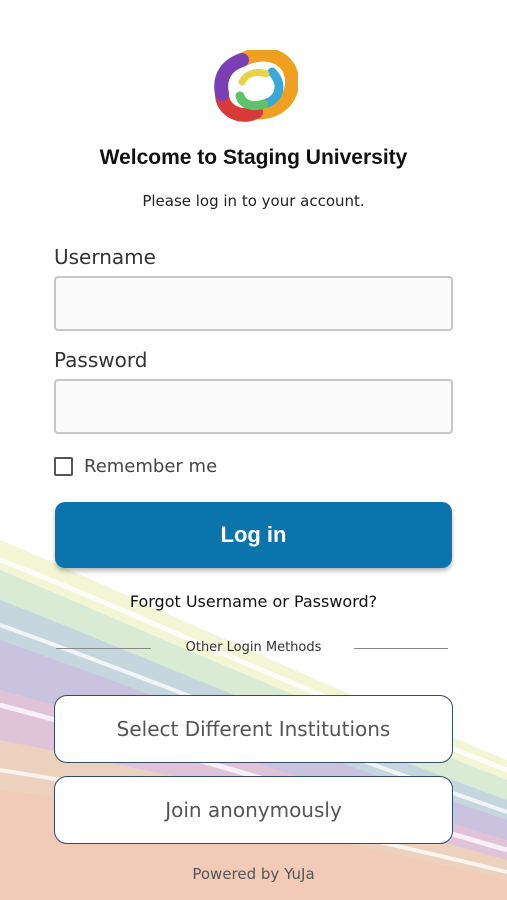 Image resolution: width=507 pixels, height=900 pixels. Describe the element at coordinates (253, 535) in the screenshot. I see `login-button: Log in` at that location.